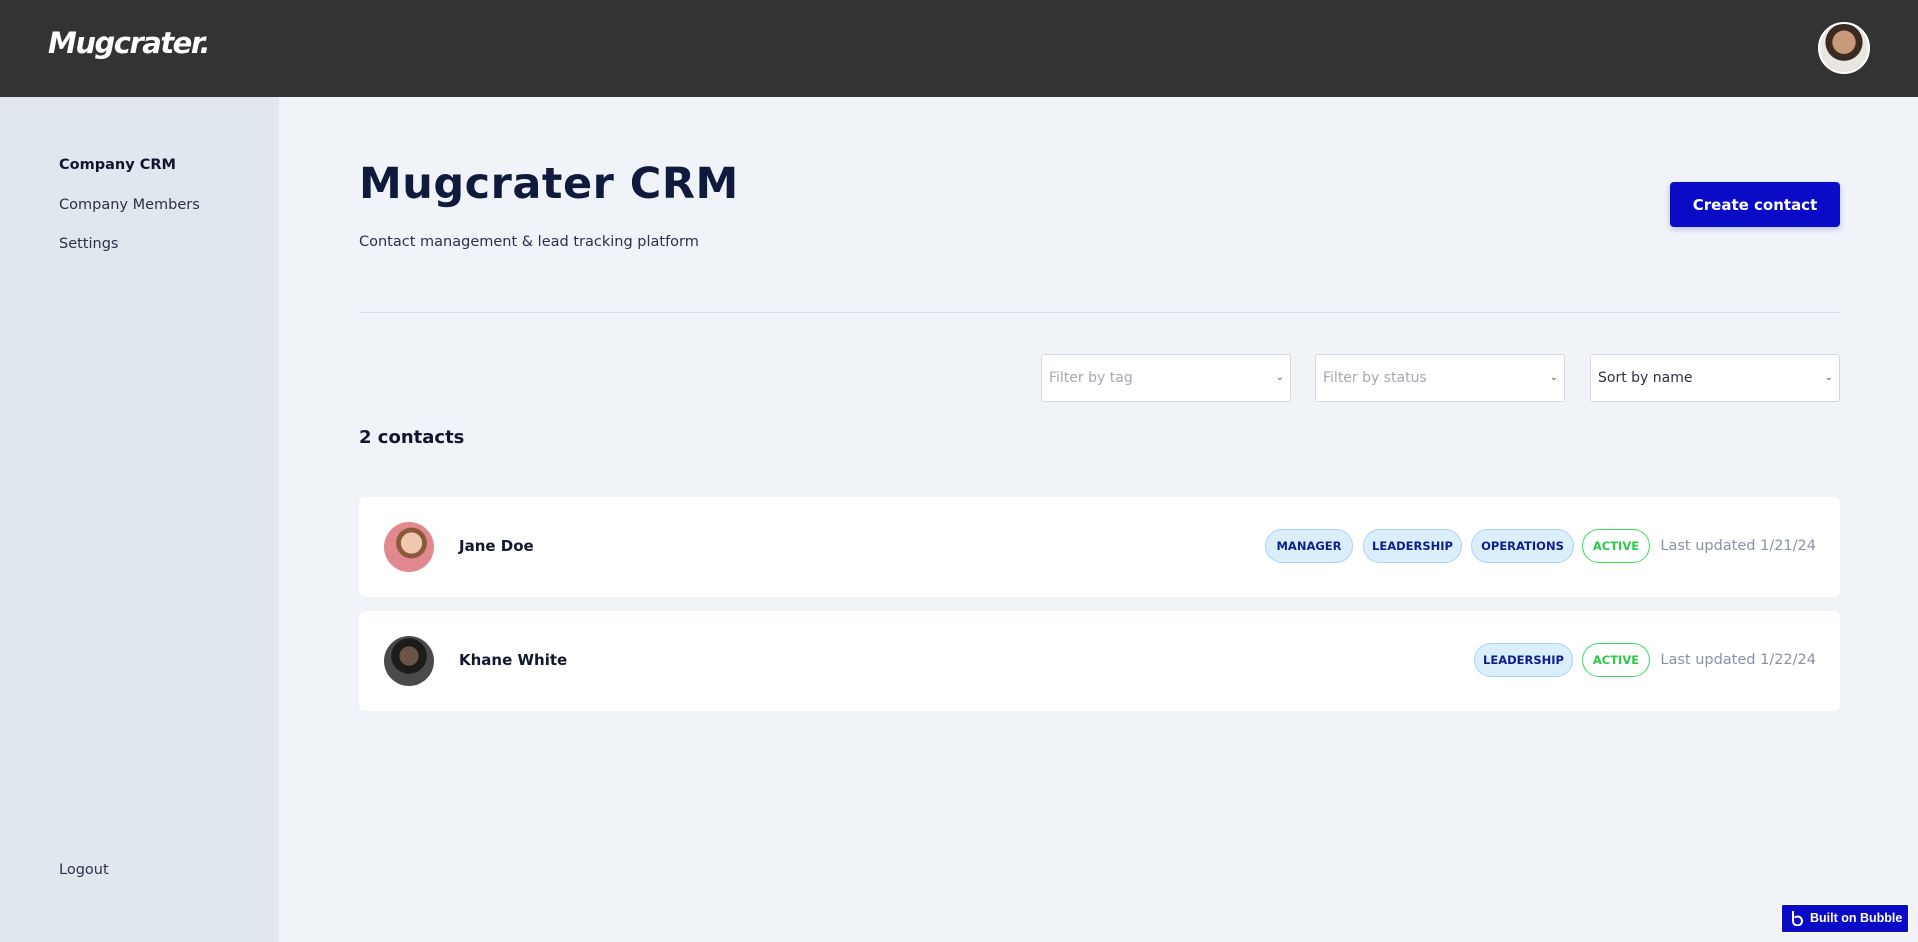  I want to click on filter-by-status-placeholder: Filter by status, so click(1375, 378).